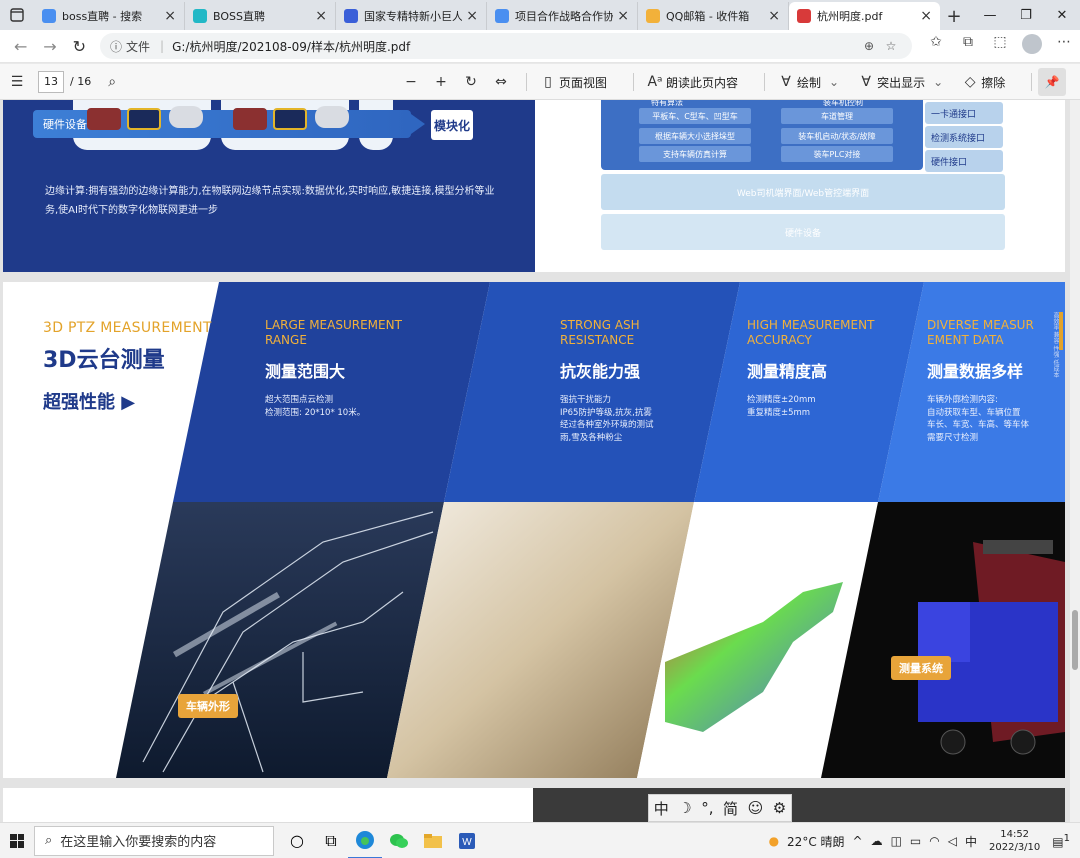 Image resolution: width=1080 pixels, height=858 pixels. Describe the element at coordinates (964, 161) in the screenshot. I see `interface-item: 硬件接口` at that location.